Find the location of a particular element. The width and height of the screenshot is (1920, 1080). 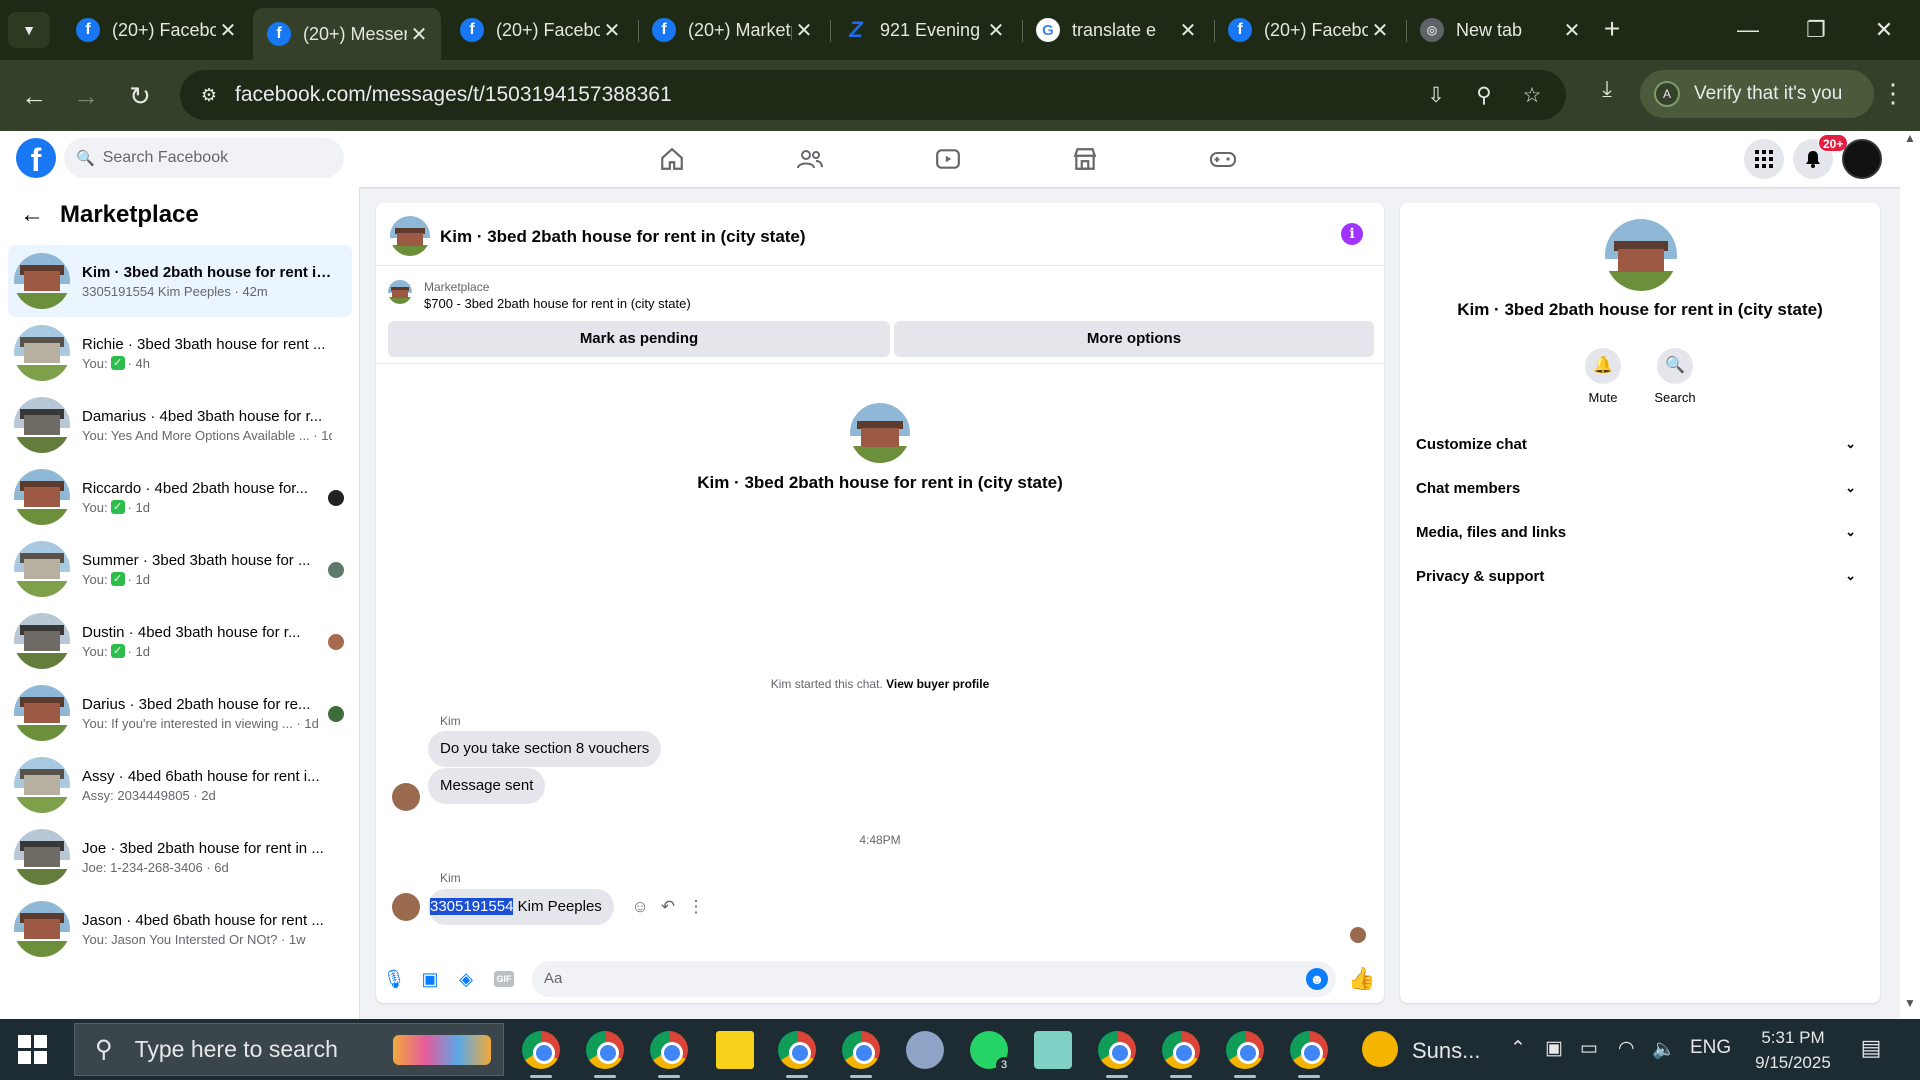

search-icon: 🔍 is located at coordinates (1675, 366).